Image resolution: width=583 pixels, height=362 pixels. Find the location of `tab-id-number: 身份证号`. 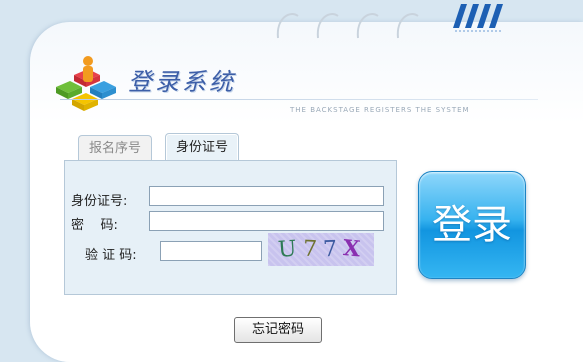

tab-id-number: 身份证号 is located at coordinates (202, 147).